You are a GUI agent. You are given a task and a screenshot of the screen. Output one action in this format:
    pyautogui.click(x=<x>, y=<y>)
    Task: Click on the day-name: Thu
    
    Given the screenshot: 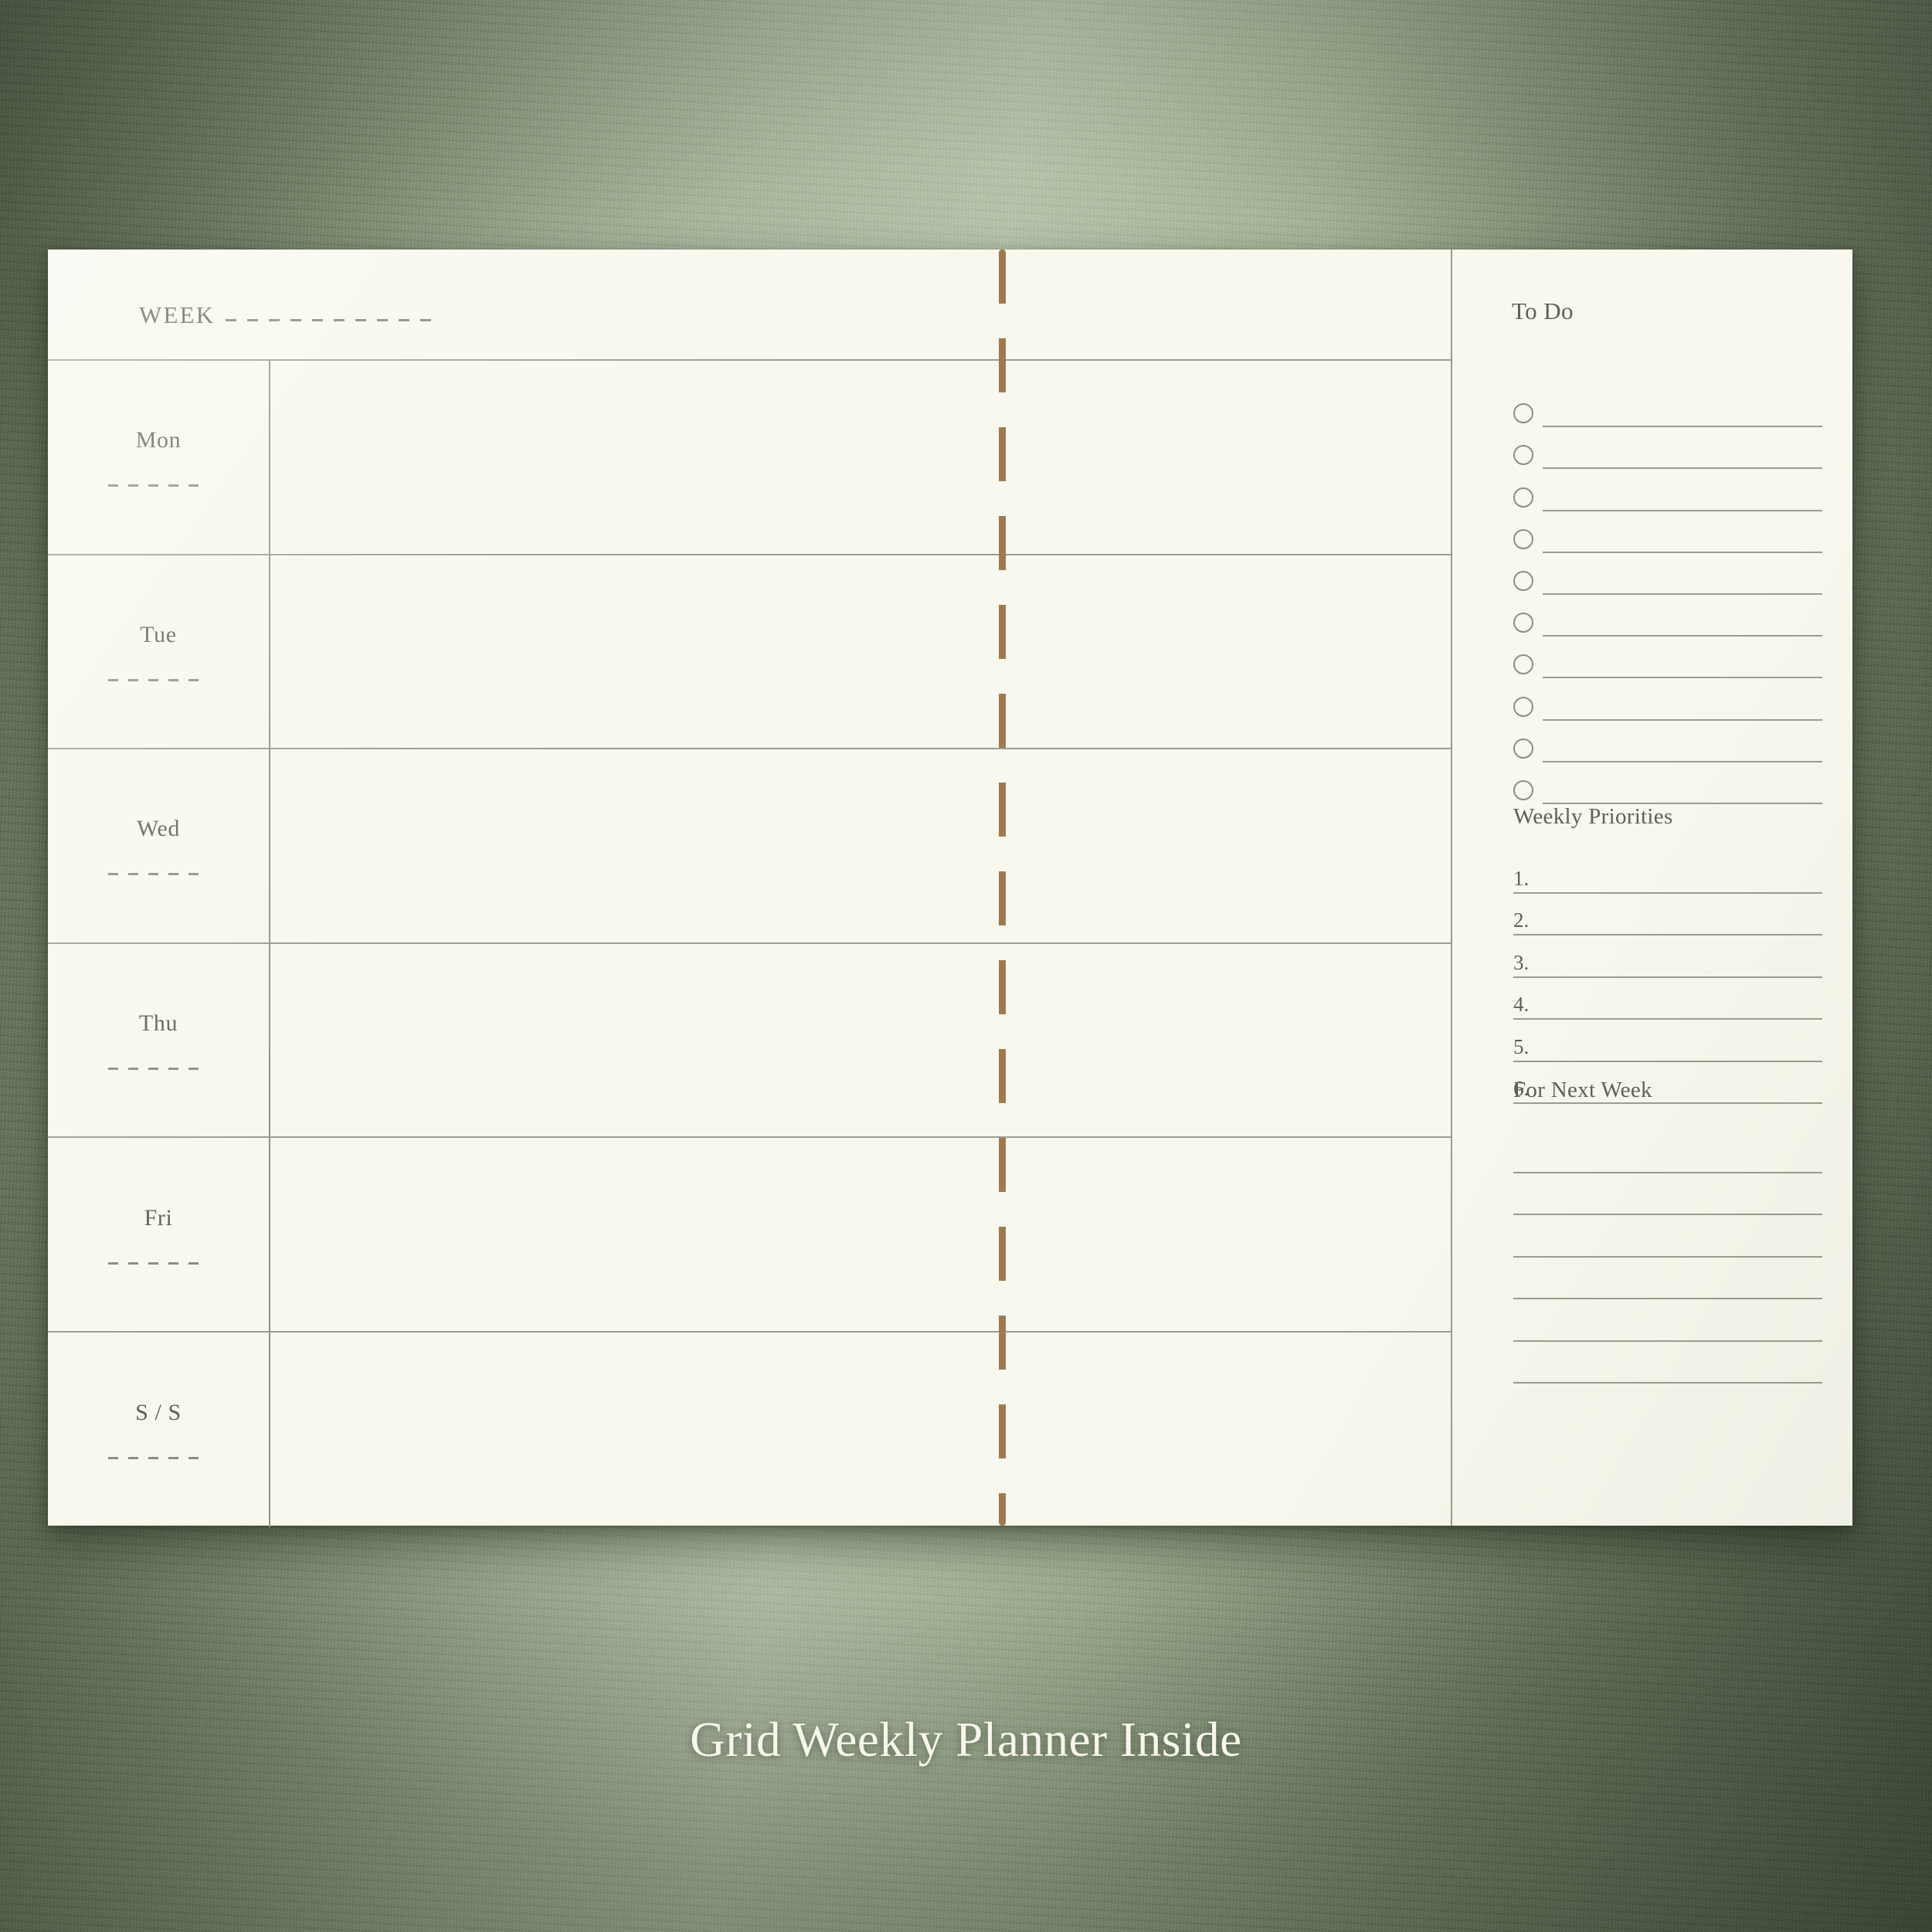 What is the action you would take?
    pyautogui.click(x=158, y=1024)
    